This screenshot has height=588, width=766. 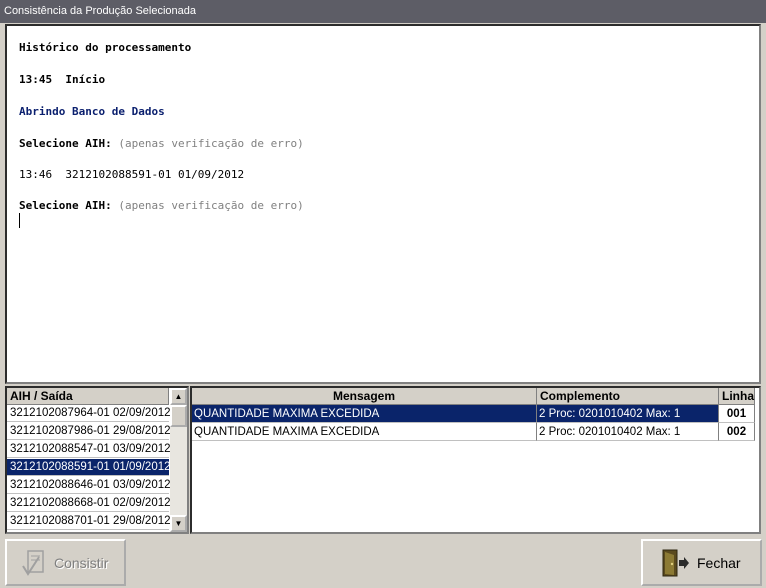 I want to click on log-entry-line: 13:46 3212102088591-01 01/09/2012, so click(x=132, y=174).